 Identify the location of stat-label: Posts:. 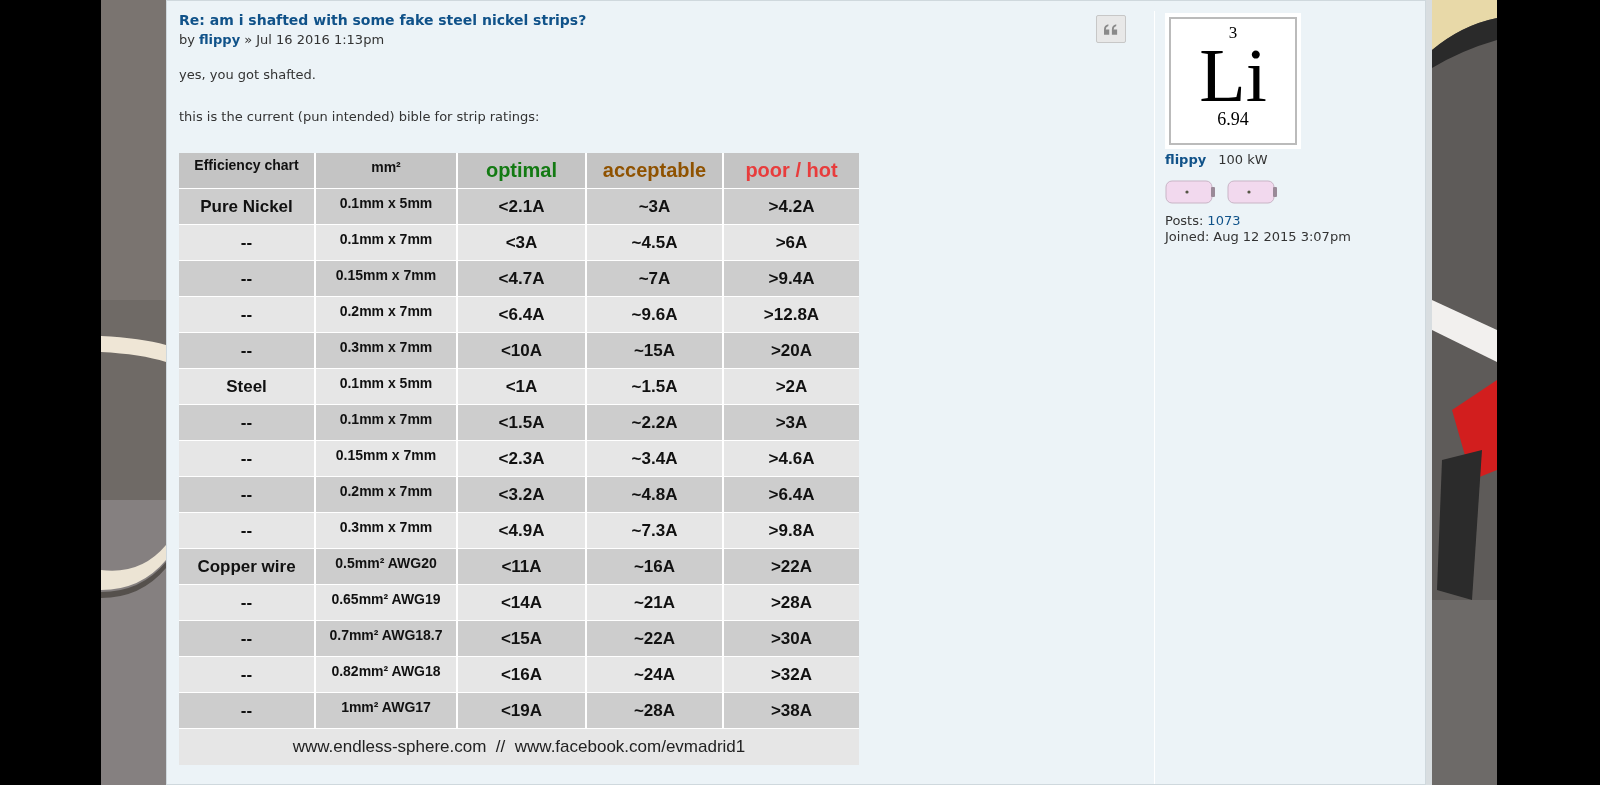
(1184, 221).